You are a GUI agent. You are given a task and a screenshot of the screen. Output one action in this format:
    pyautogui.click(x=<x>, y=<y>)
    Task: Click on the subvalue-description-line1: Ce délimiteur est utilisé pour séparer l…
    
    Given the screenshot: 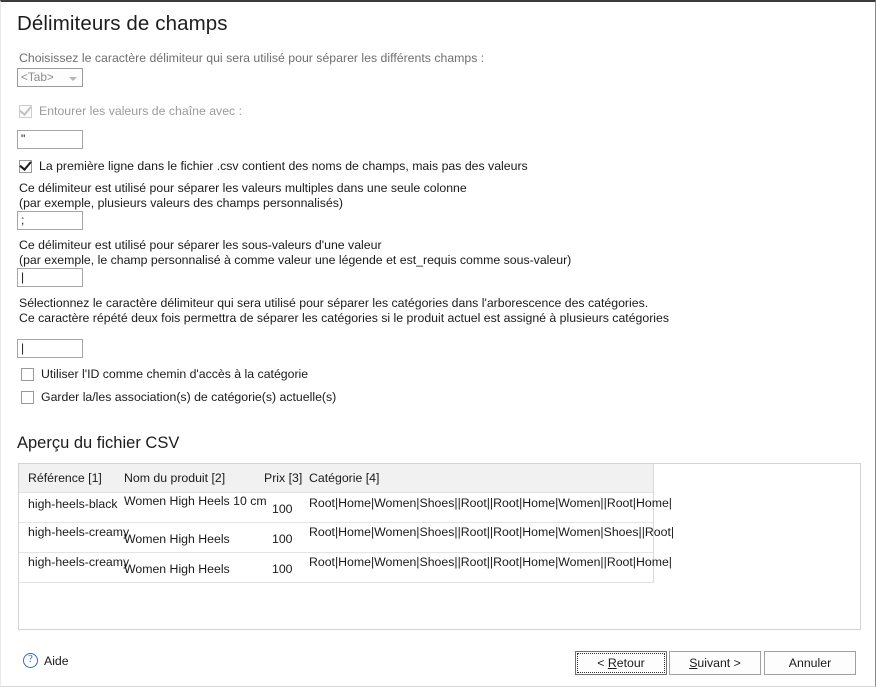 What is the action you would take?
    pyautogui.click(x=200, y=245)
    